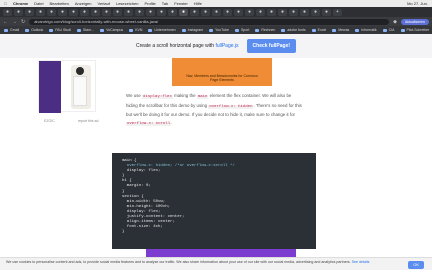  I want to click on ad-background, so click(50, 87).